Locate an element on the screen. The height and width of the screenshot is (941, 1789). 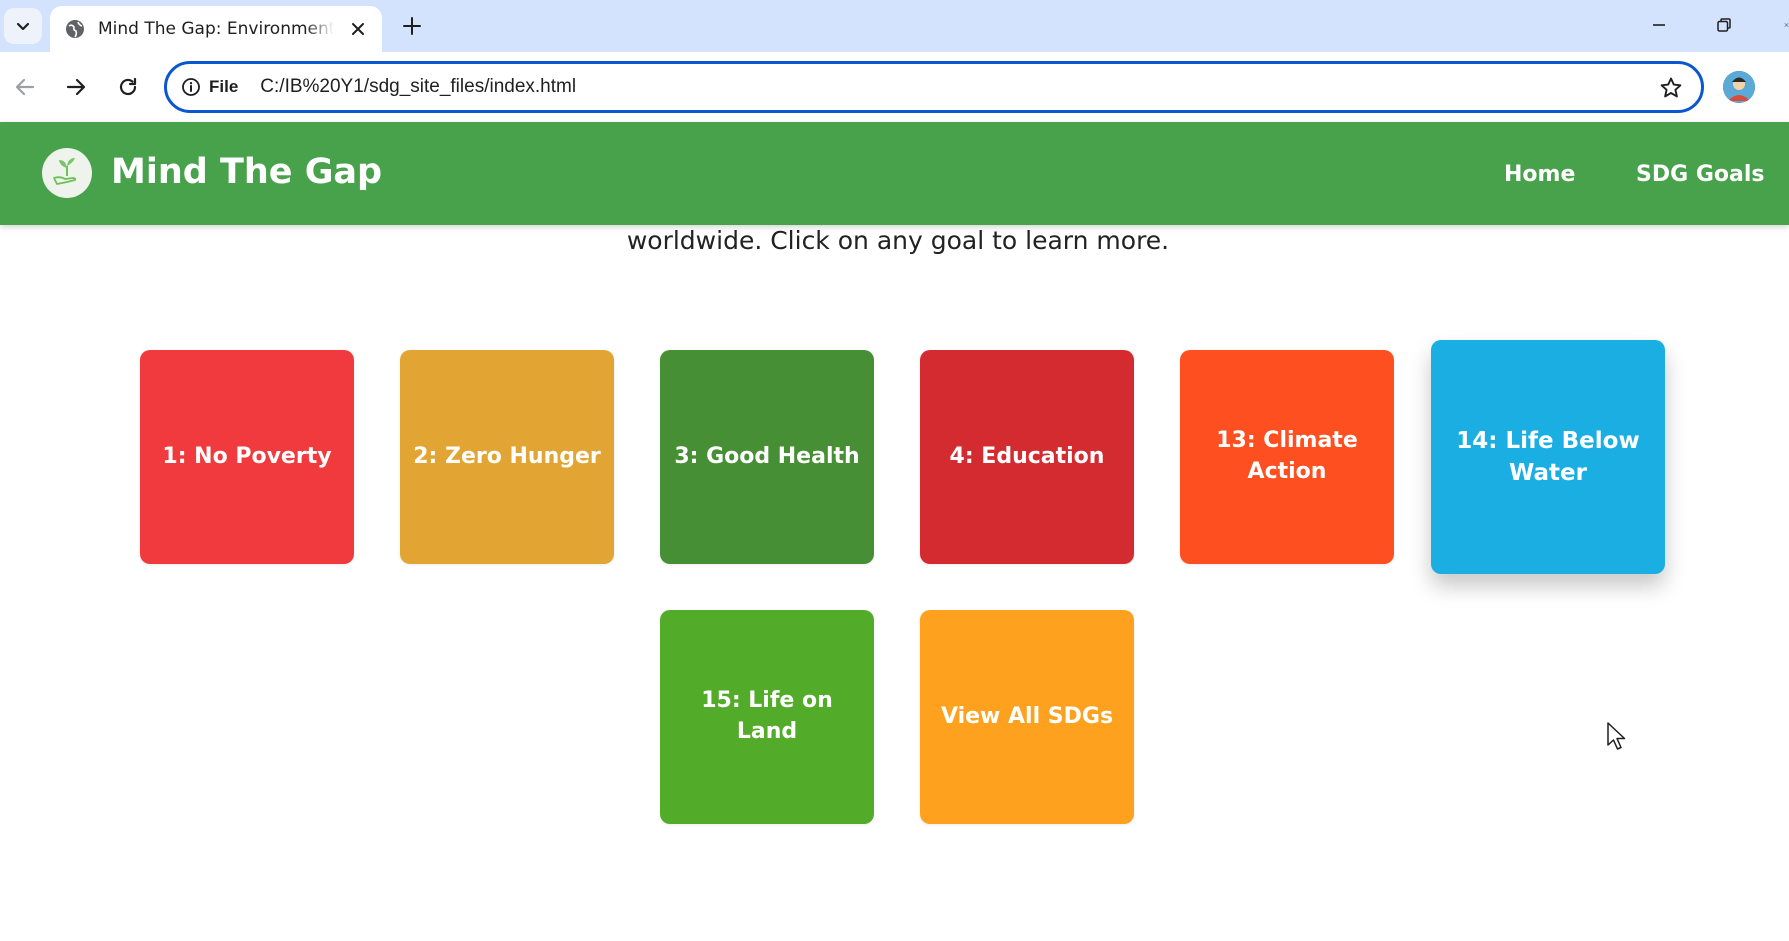
close-window-button is located at coordinates (1779, 25).